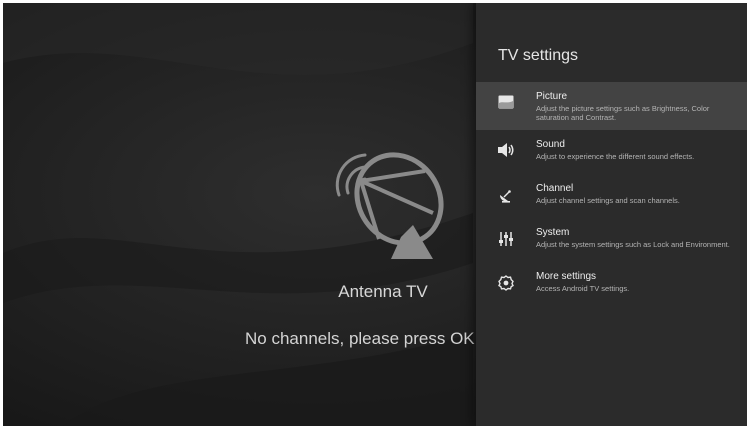 Image resolution: width=750 pixels, height=429 pixels. What do you see at coordinates (583, 288) in the screenshot?
I see `menu-item-description: Access Android TV settings.` at bounding box center [583, 288].